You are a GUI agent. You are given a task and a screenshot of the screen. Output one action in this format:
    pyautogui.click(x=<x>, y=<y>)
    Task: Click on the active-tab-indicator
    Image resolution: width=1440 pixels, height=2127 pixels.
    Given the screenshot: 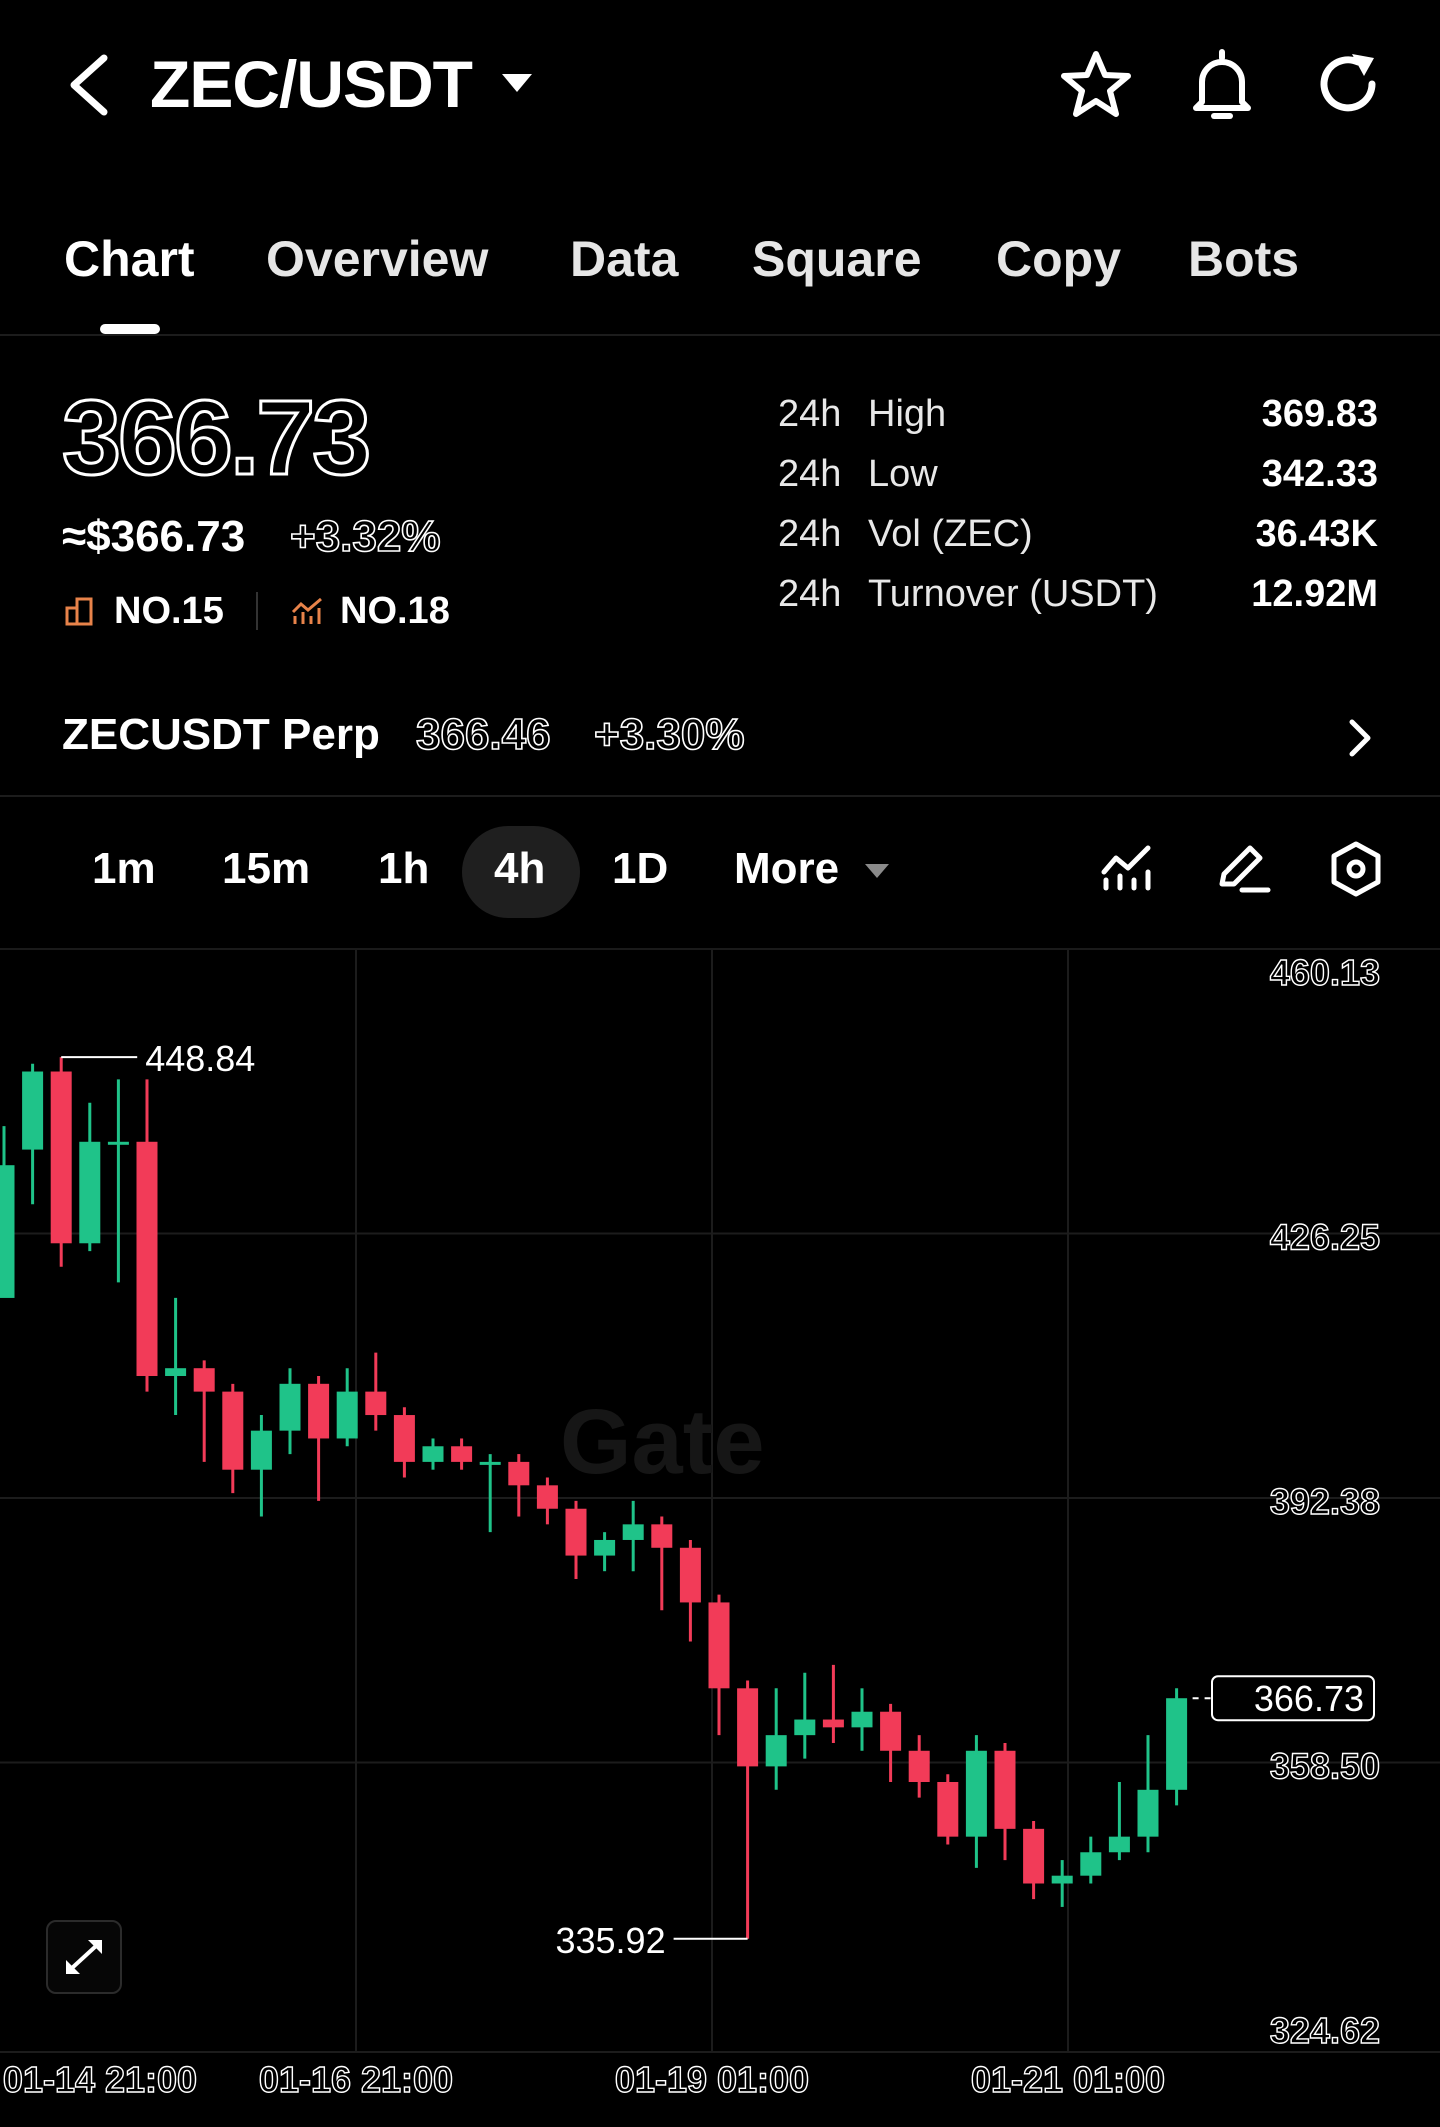 What is the action you would take?
    pyautogui.click(x=130, y=329)
    